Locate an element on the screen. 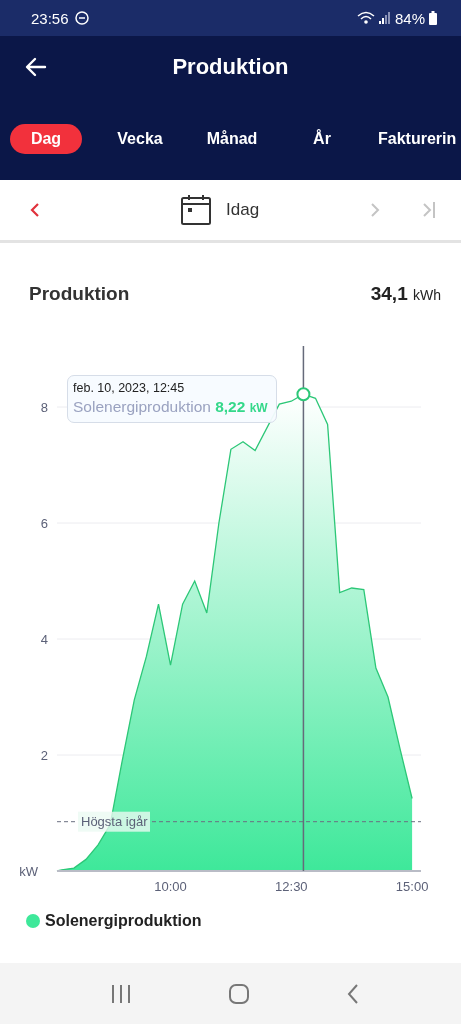  clock-time: 23:56 is located at coordinates (50, 18).